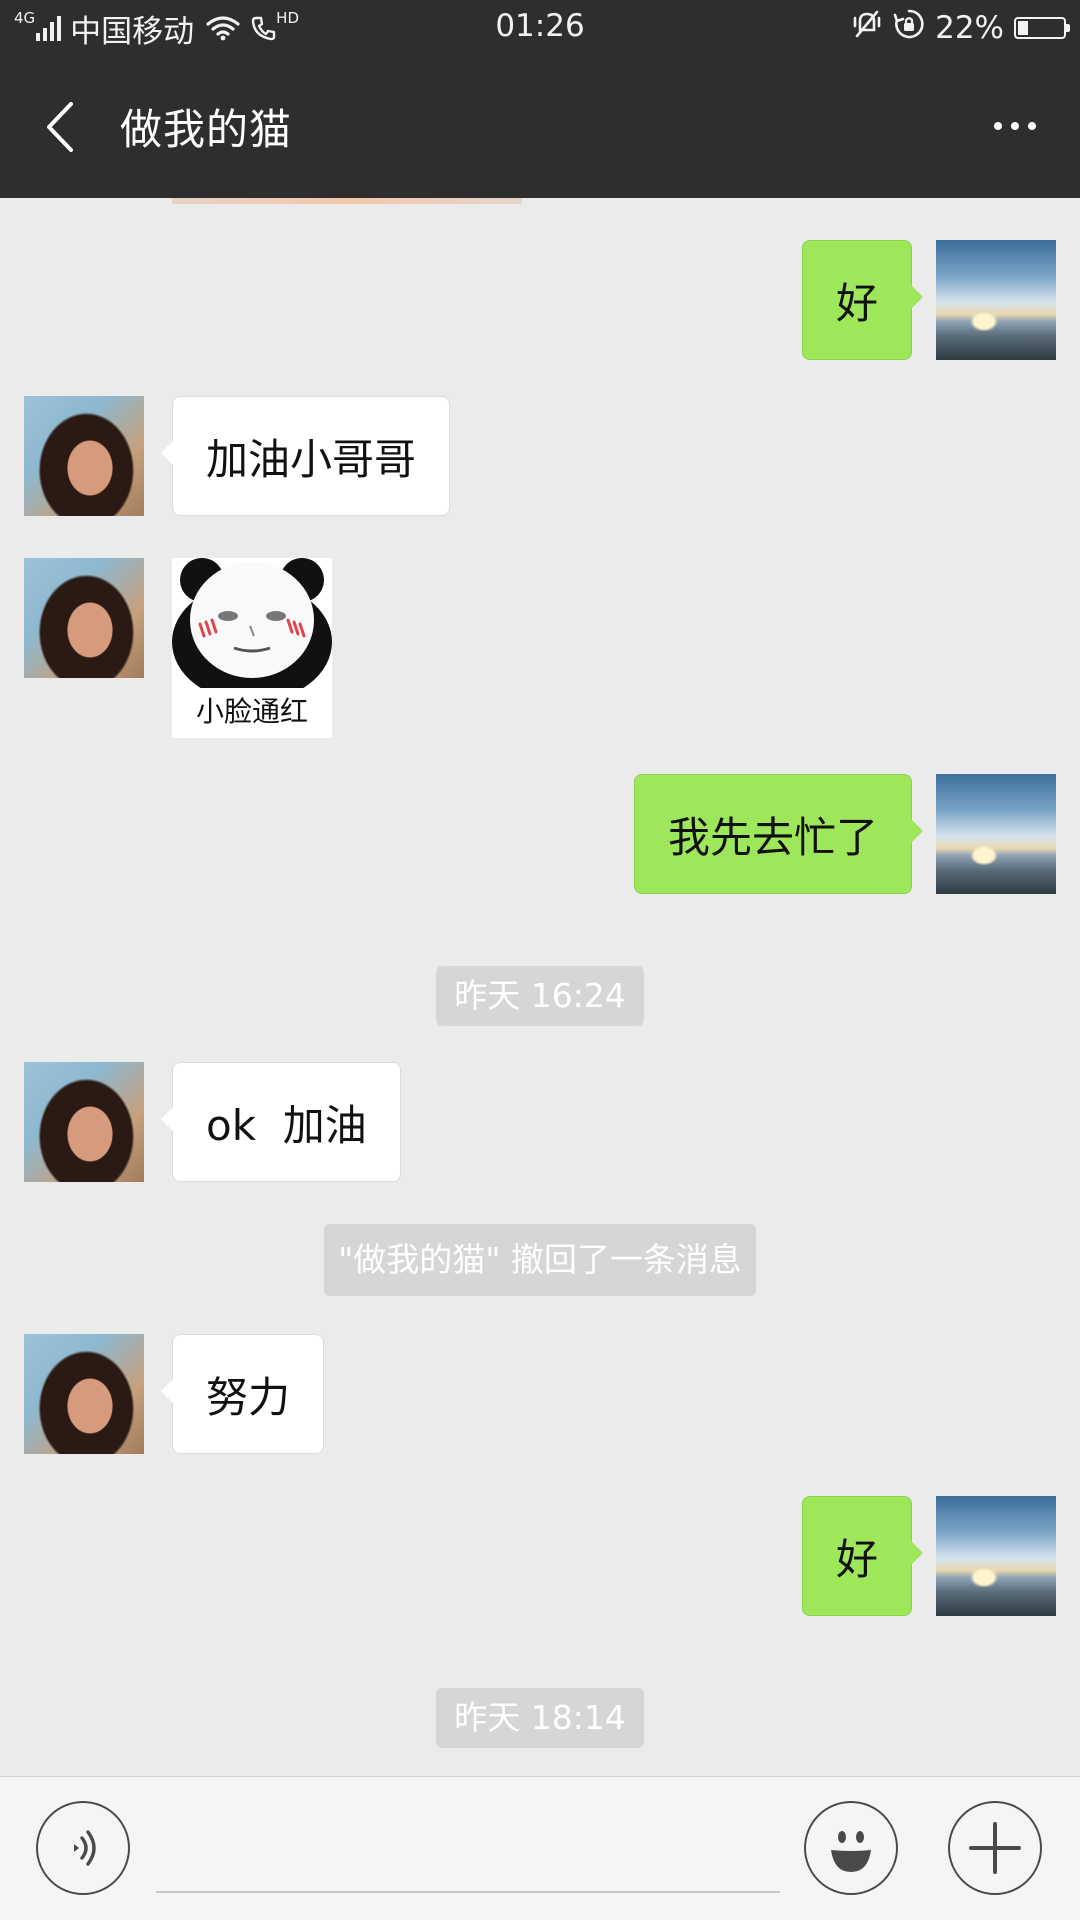  I want to click on chevron-left-icon, so click(60, 127).